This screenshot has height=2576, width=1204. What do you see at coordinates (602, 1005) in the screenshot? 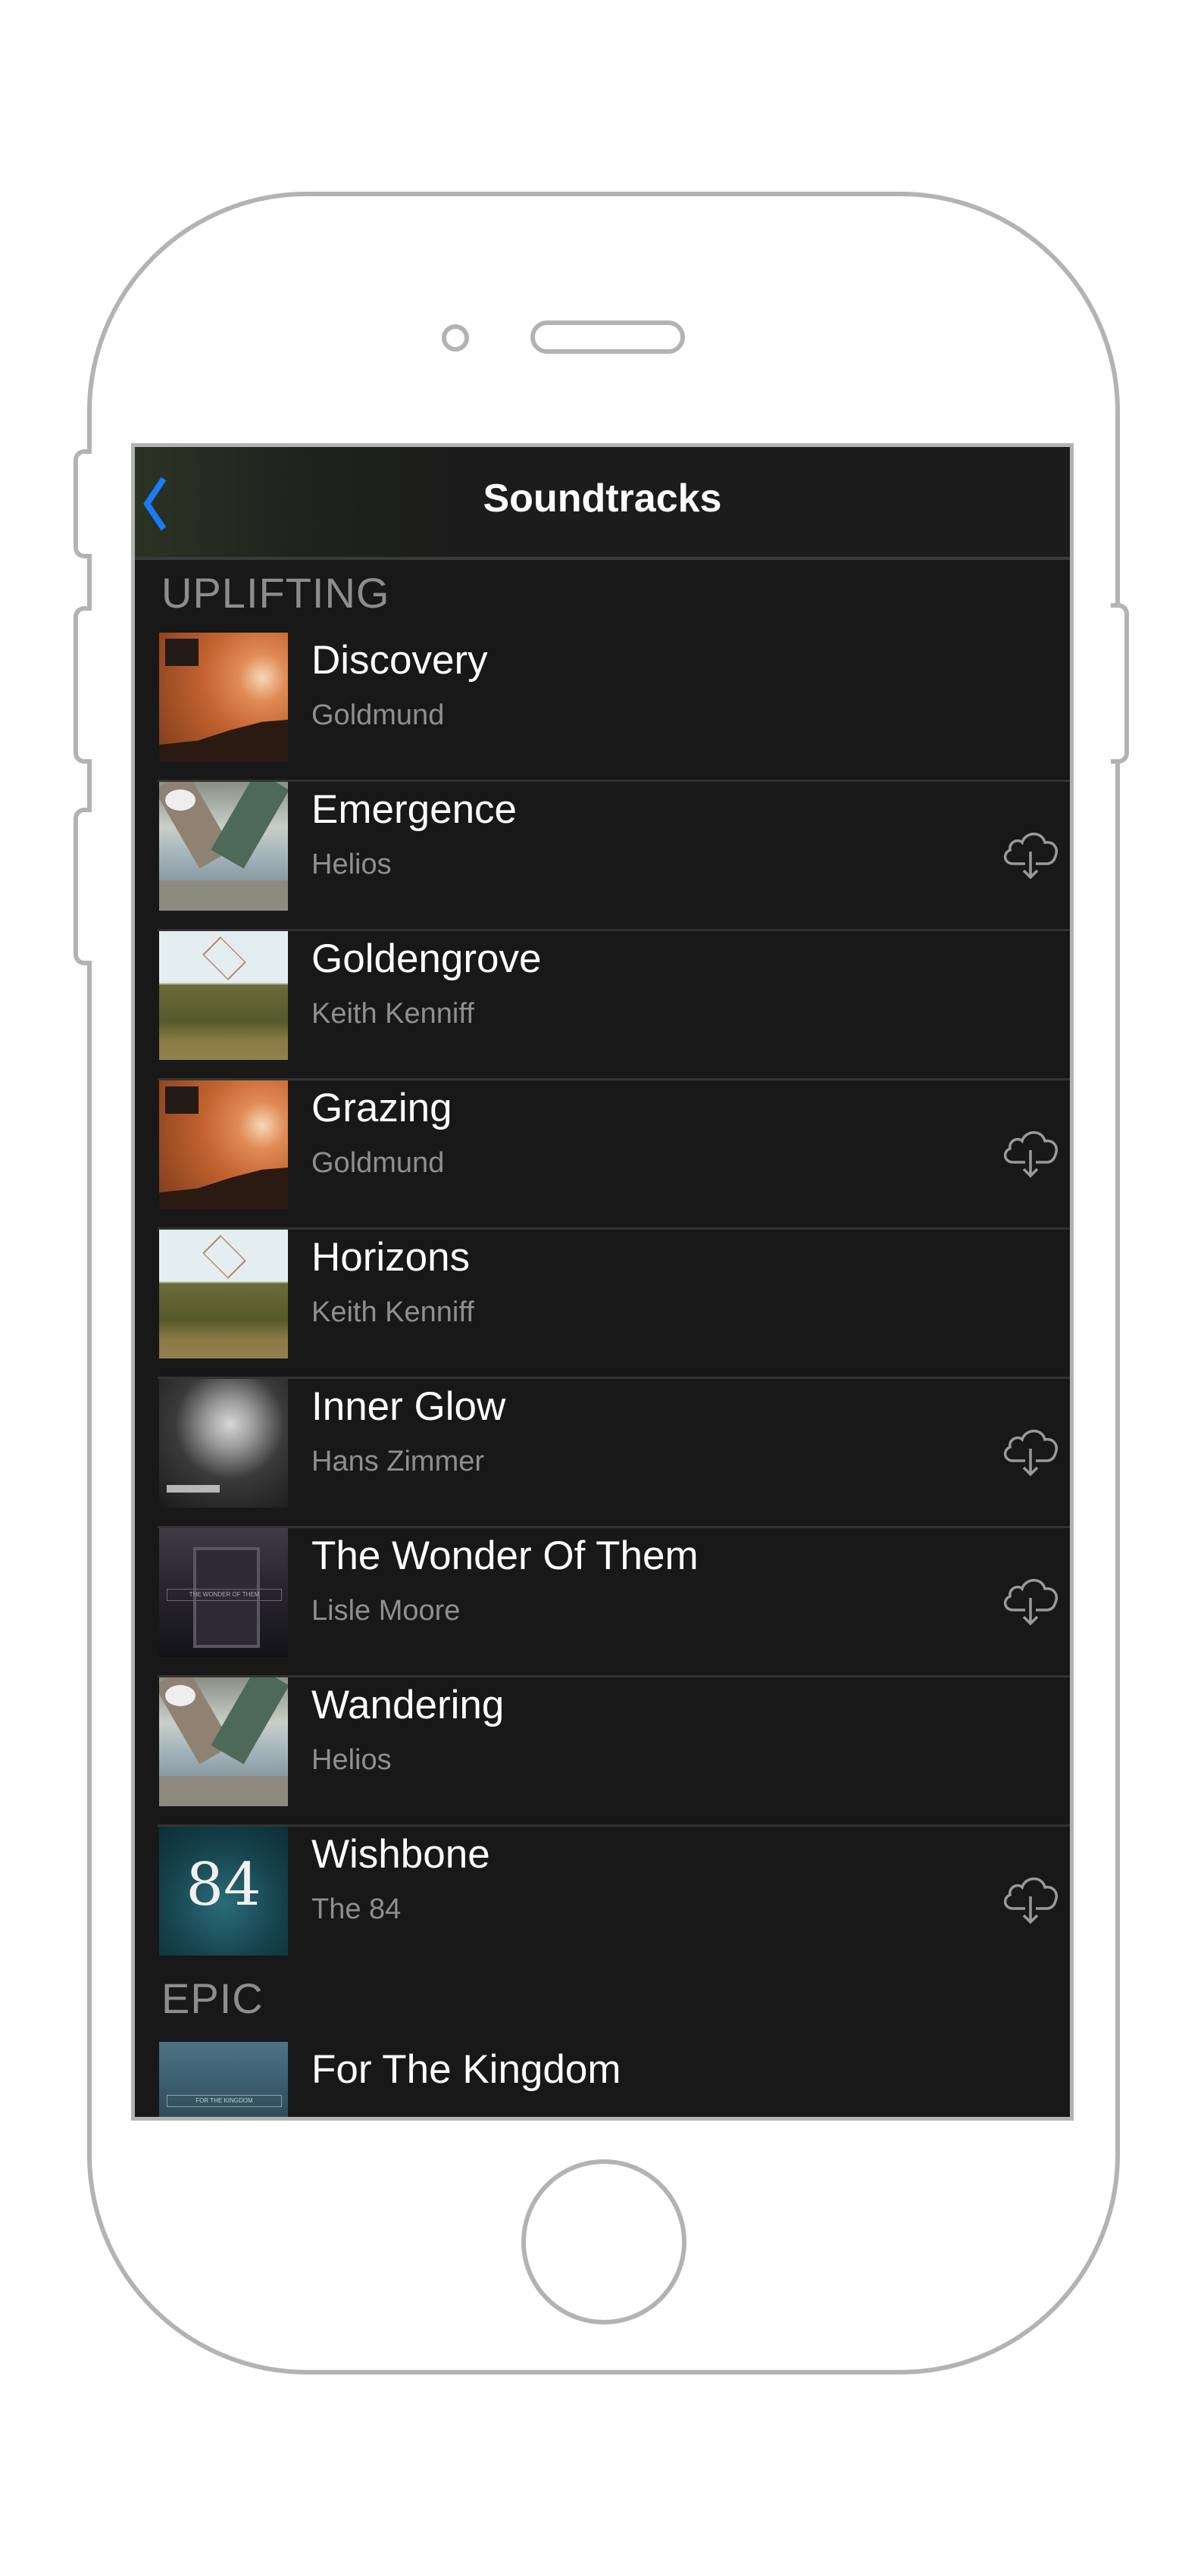
I see `track-row: Goldengrove Keith Kenniff` at bounding box center [602, 1005].